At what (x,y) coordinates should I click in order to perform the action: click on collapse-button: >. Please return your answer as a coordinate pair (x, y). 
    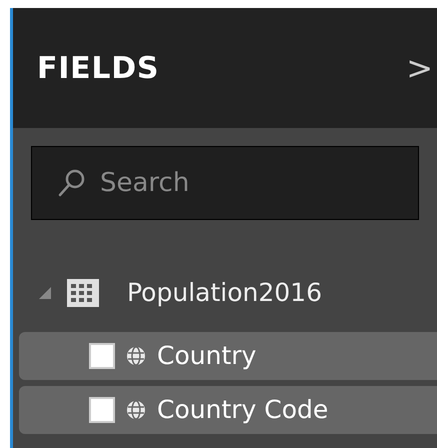
    Looking at the image, I should click on (419, 68).